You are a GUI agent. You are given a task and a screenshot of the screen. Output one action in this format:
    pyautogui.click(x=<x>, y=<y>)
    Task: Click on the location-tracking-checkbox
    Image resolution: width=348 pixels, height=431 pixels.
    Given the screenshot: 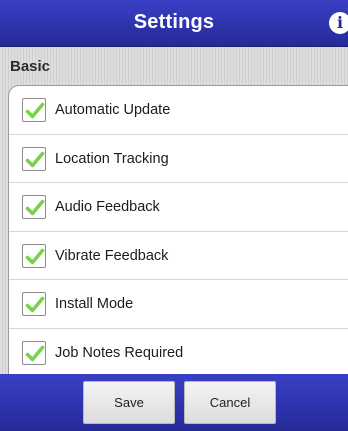 What is the action you would take?
    pyautogui.click(x=34, y=158)
    